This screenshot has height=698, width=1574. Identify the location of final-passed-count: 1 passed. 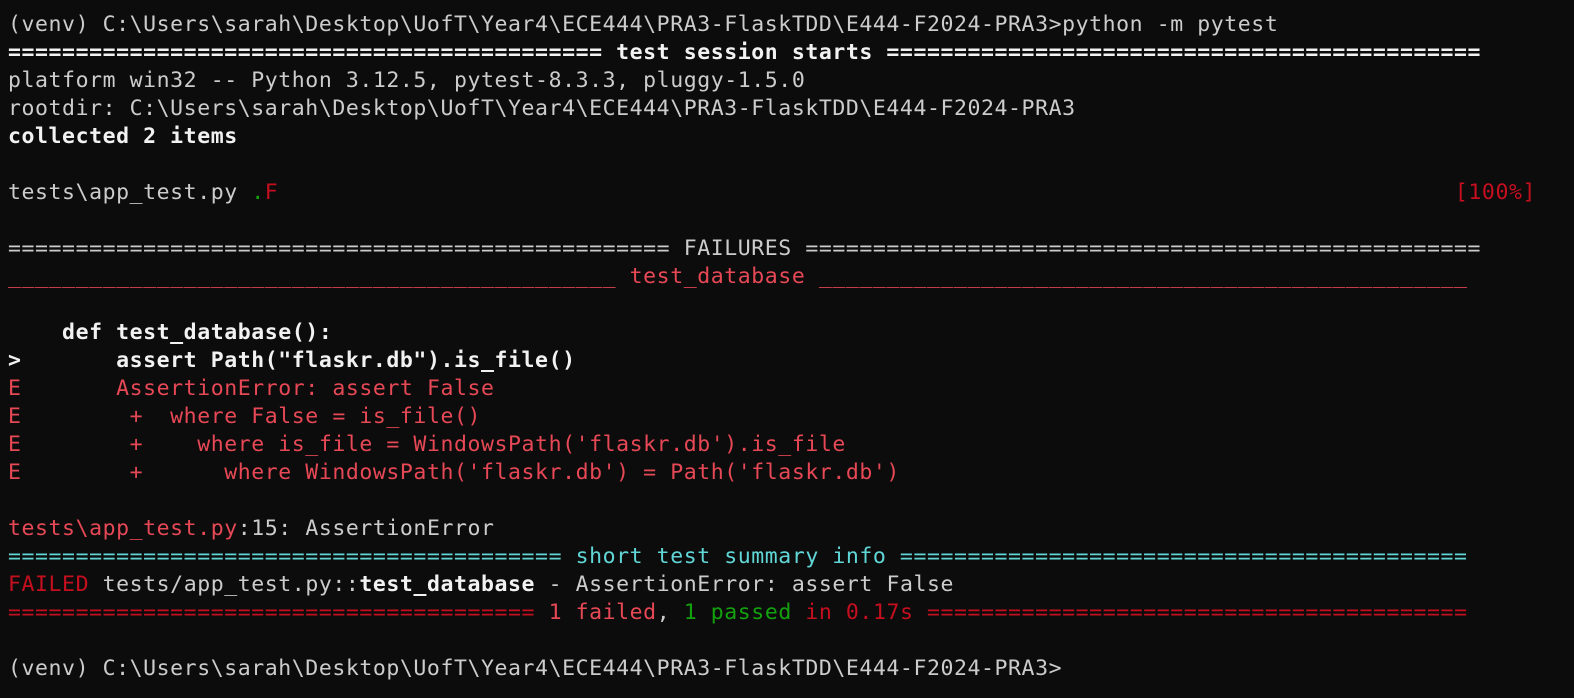
(737, 612).